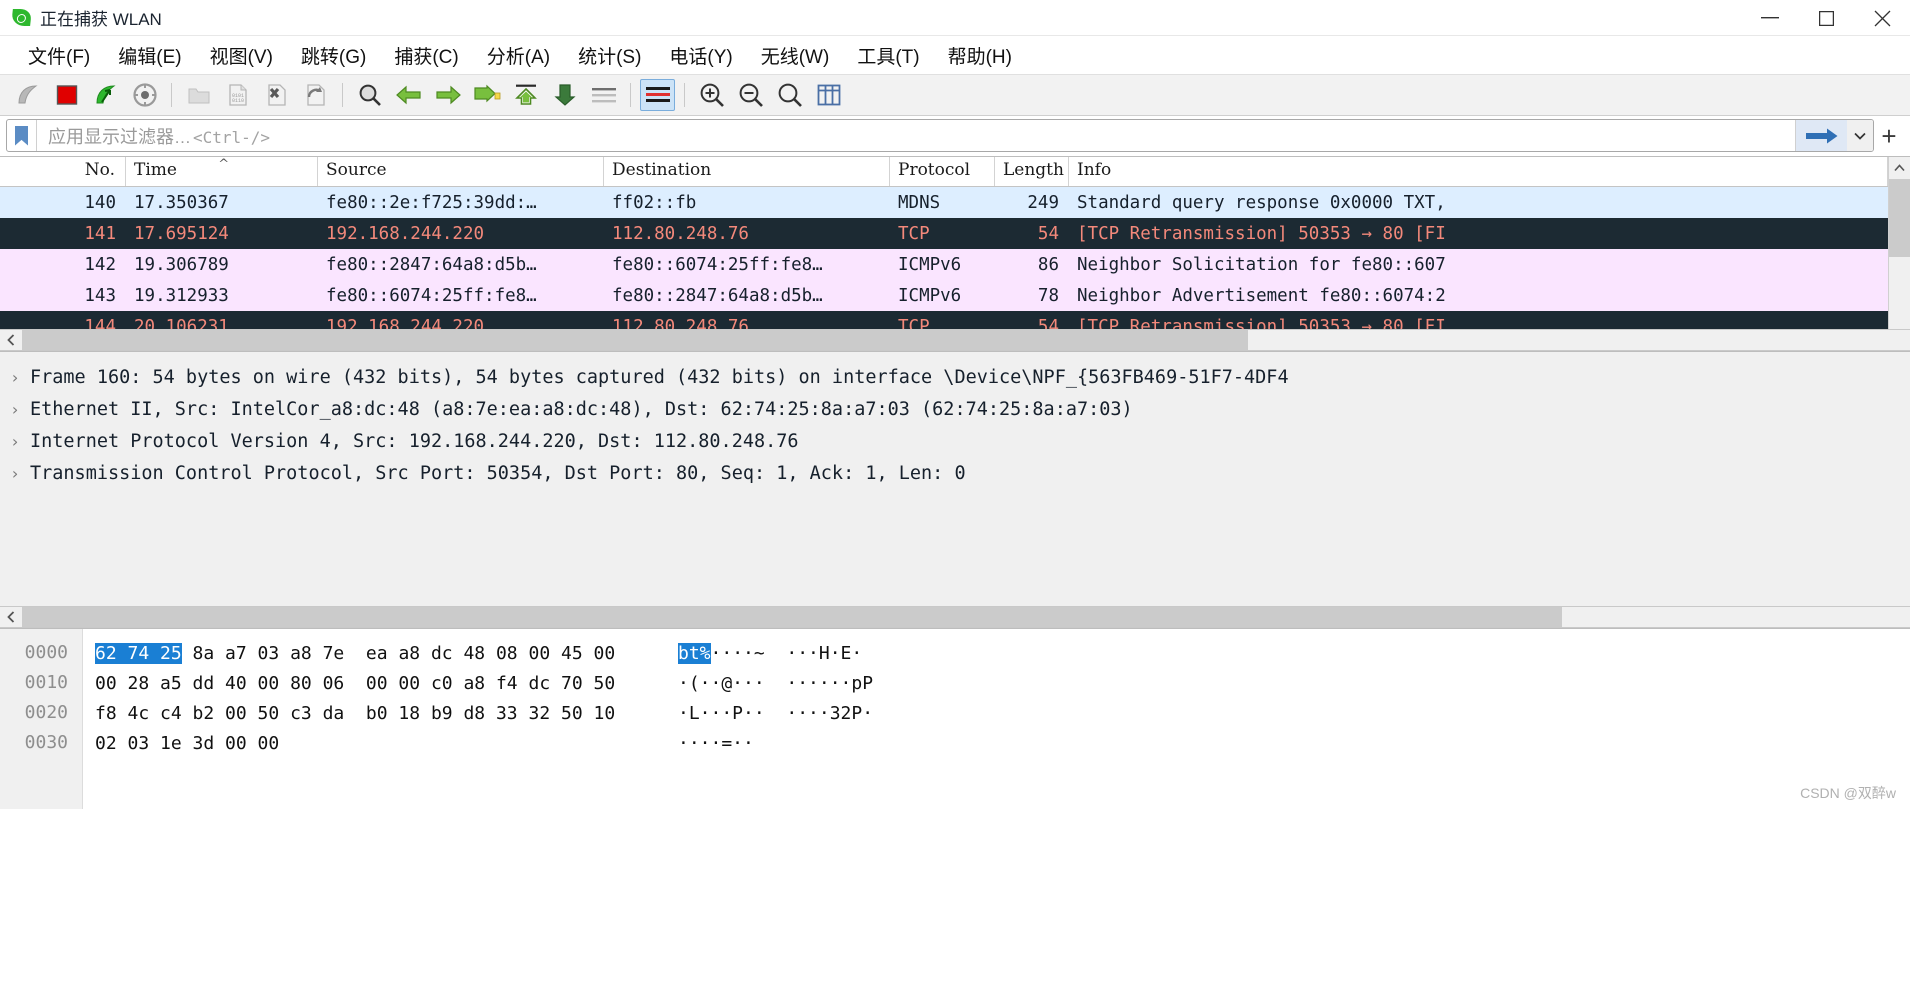 This screenshot has width=1910, height=1000. I want to click on start-capture-icon, so click(27, 95).